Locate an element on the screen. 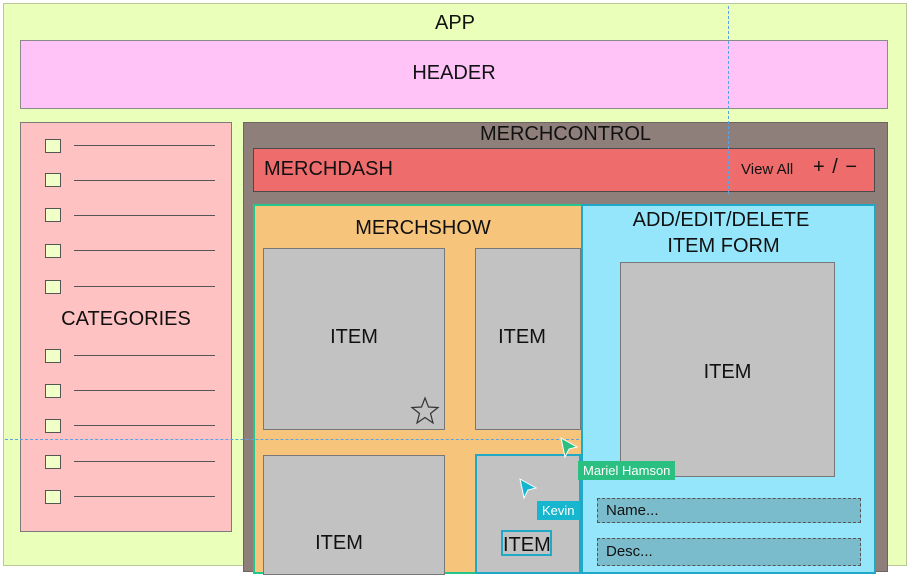  header-title: HEADER is located at coordinates (454, 73).